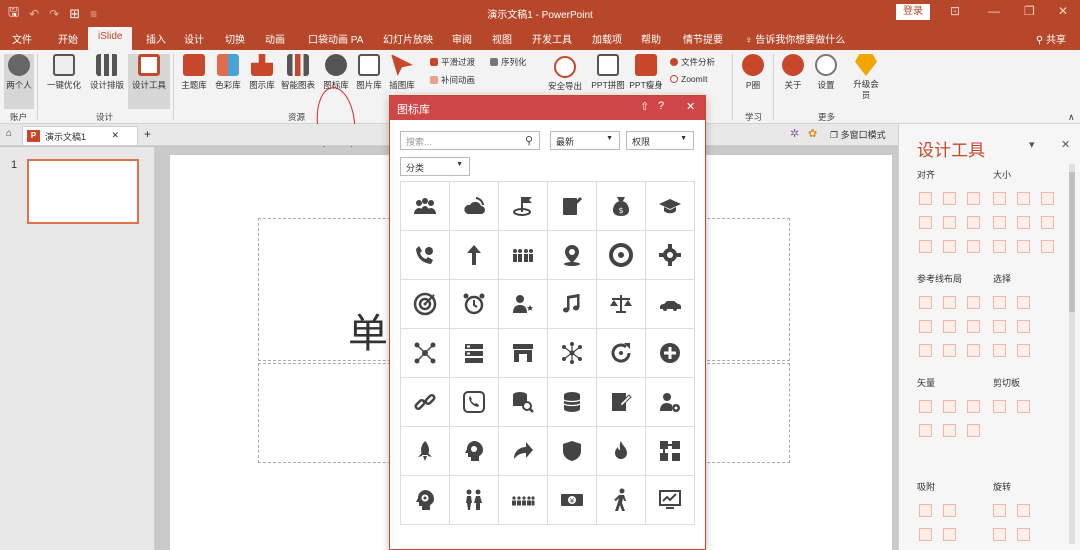 The image size is (1080, 550). What do you see at coordinates (955, 11) in the screenshot?
I see `ribbon-display-icon: ⊡` at bounding box center [955, 11].